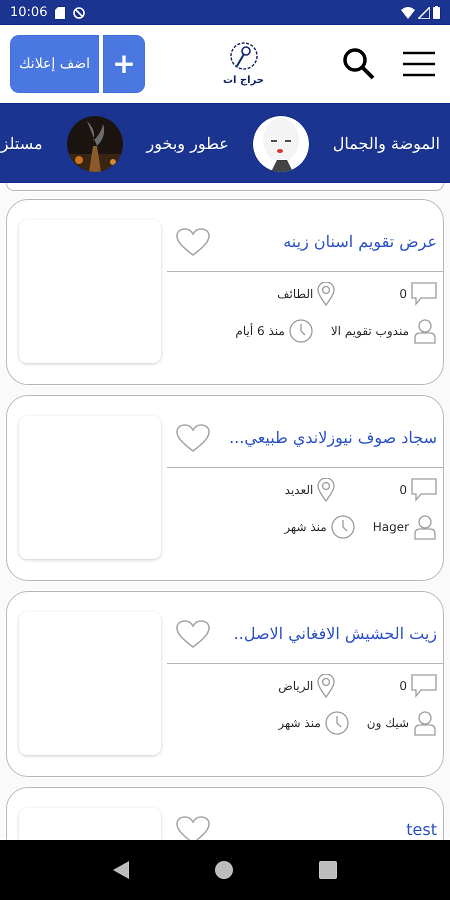  What do you see at coordinates (299, 490) in the screenshot?
I see `city-label: العديد` at bounding box center [299, 490].